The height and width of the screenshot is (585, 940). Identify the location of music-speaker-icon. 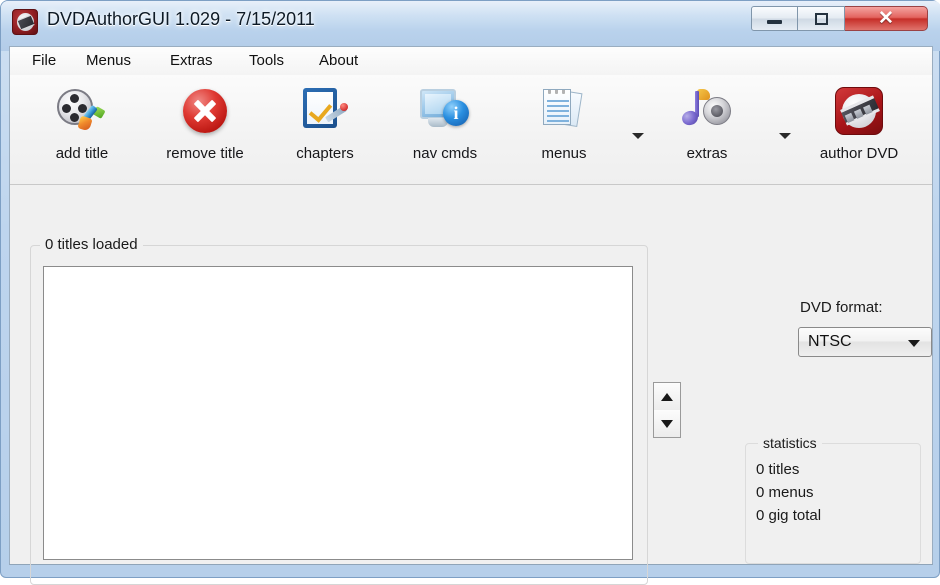
(707, 111).